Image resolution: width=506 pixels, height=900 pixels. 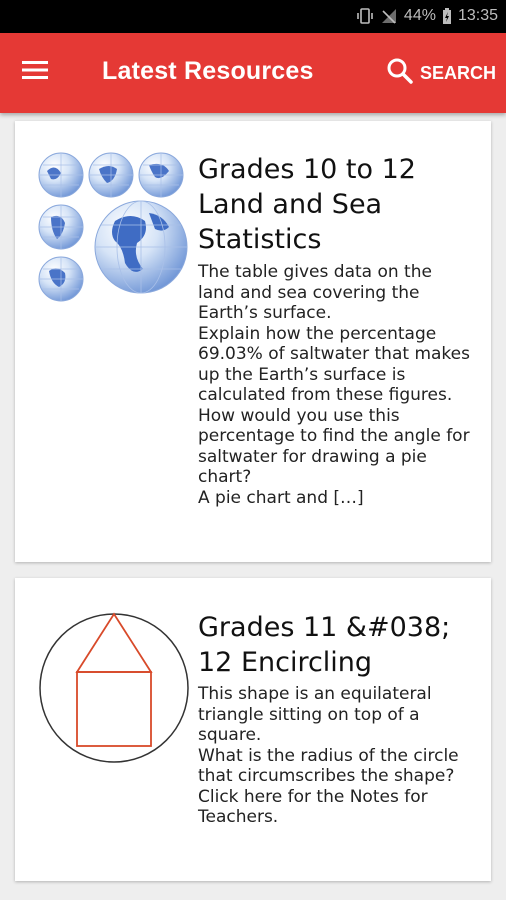 I want to click on app-bar: Latest Resources SEARCH, so click(x=253, y=73).